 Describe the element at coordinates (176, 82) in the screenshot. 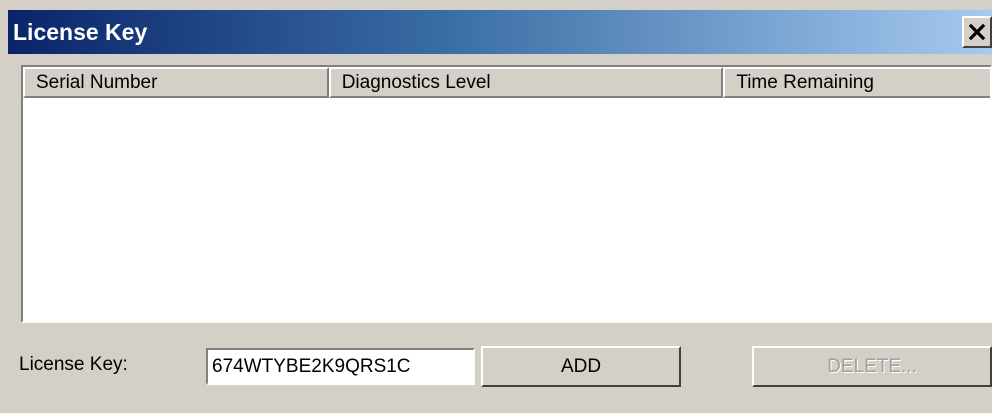

I see `column-header-serial-number: Serial Number` at that location.